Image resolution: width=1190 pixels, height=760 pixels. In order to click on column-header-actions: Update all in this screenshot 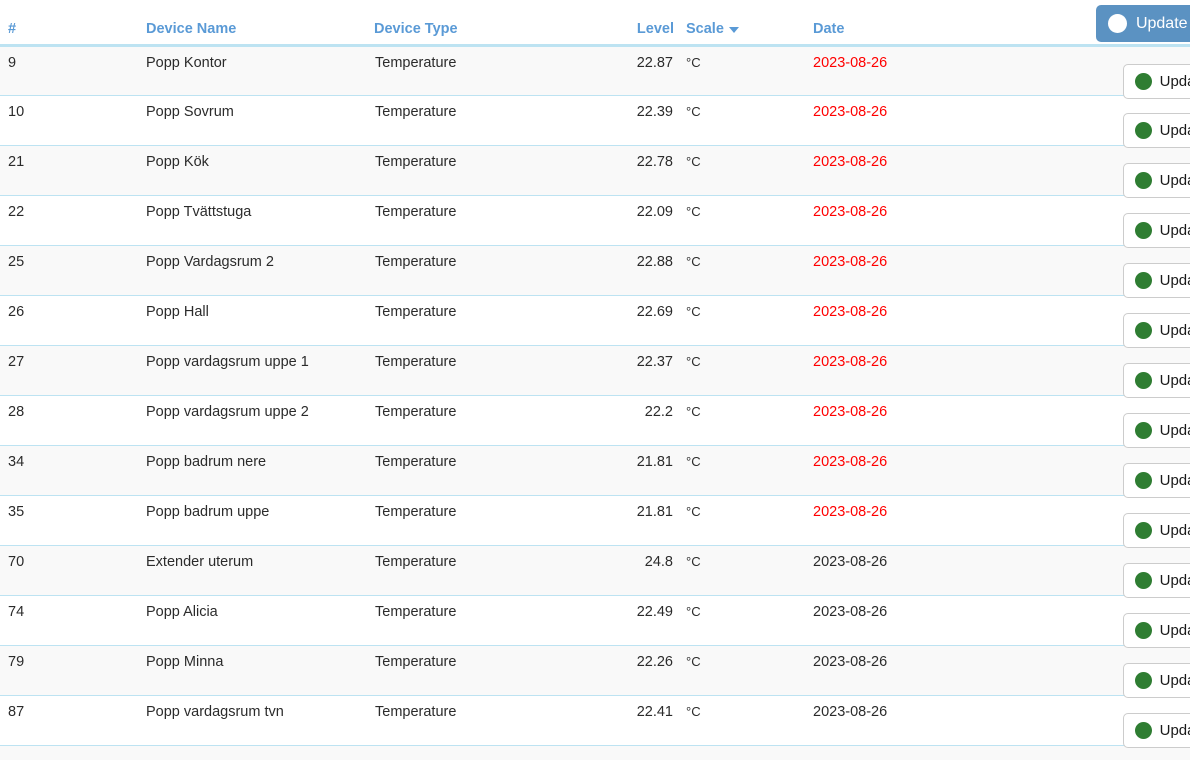, I will do `click(1126, 23)`.